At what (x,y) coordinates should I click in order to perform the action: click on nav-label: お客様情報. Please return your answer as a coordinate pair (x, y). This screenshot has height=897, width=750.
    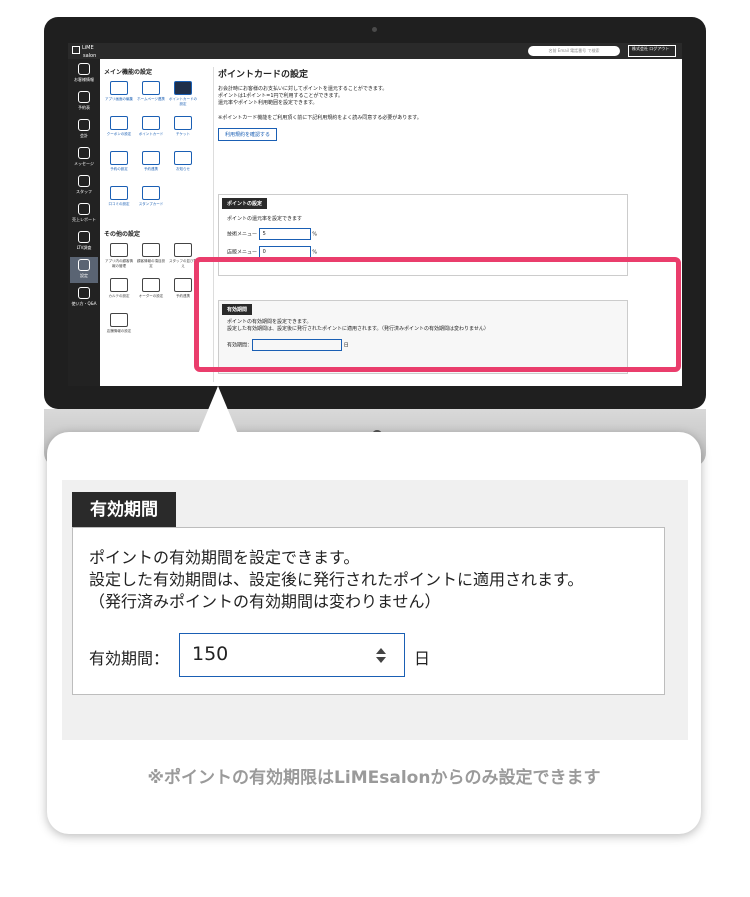
    Looking at the image, I should click on (84, 79).